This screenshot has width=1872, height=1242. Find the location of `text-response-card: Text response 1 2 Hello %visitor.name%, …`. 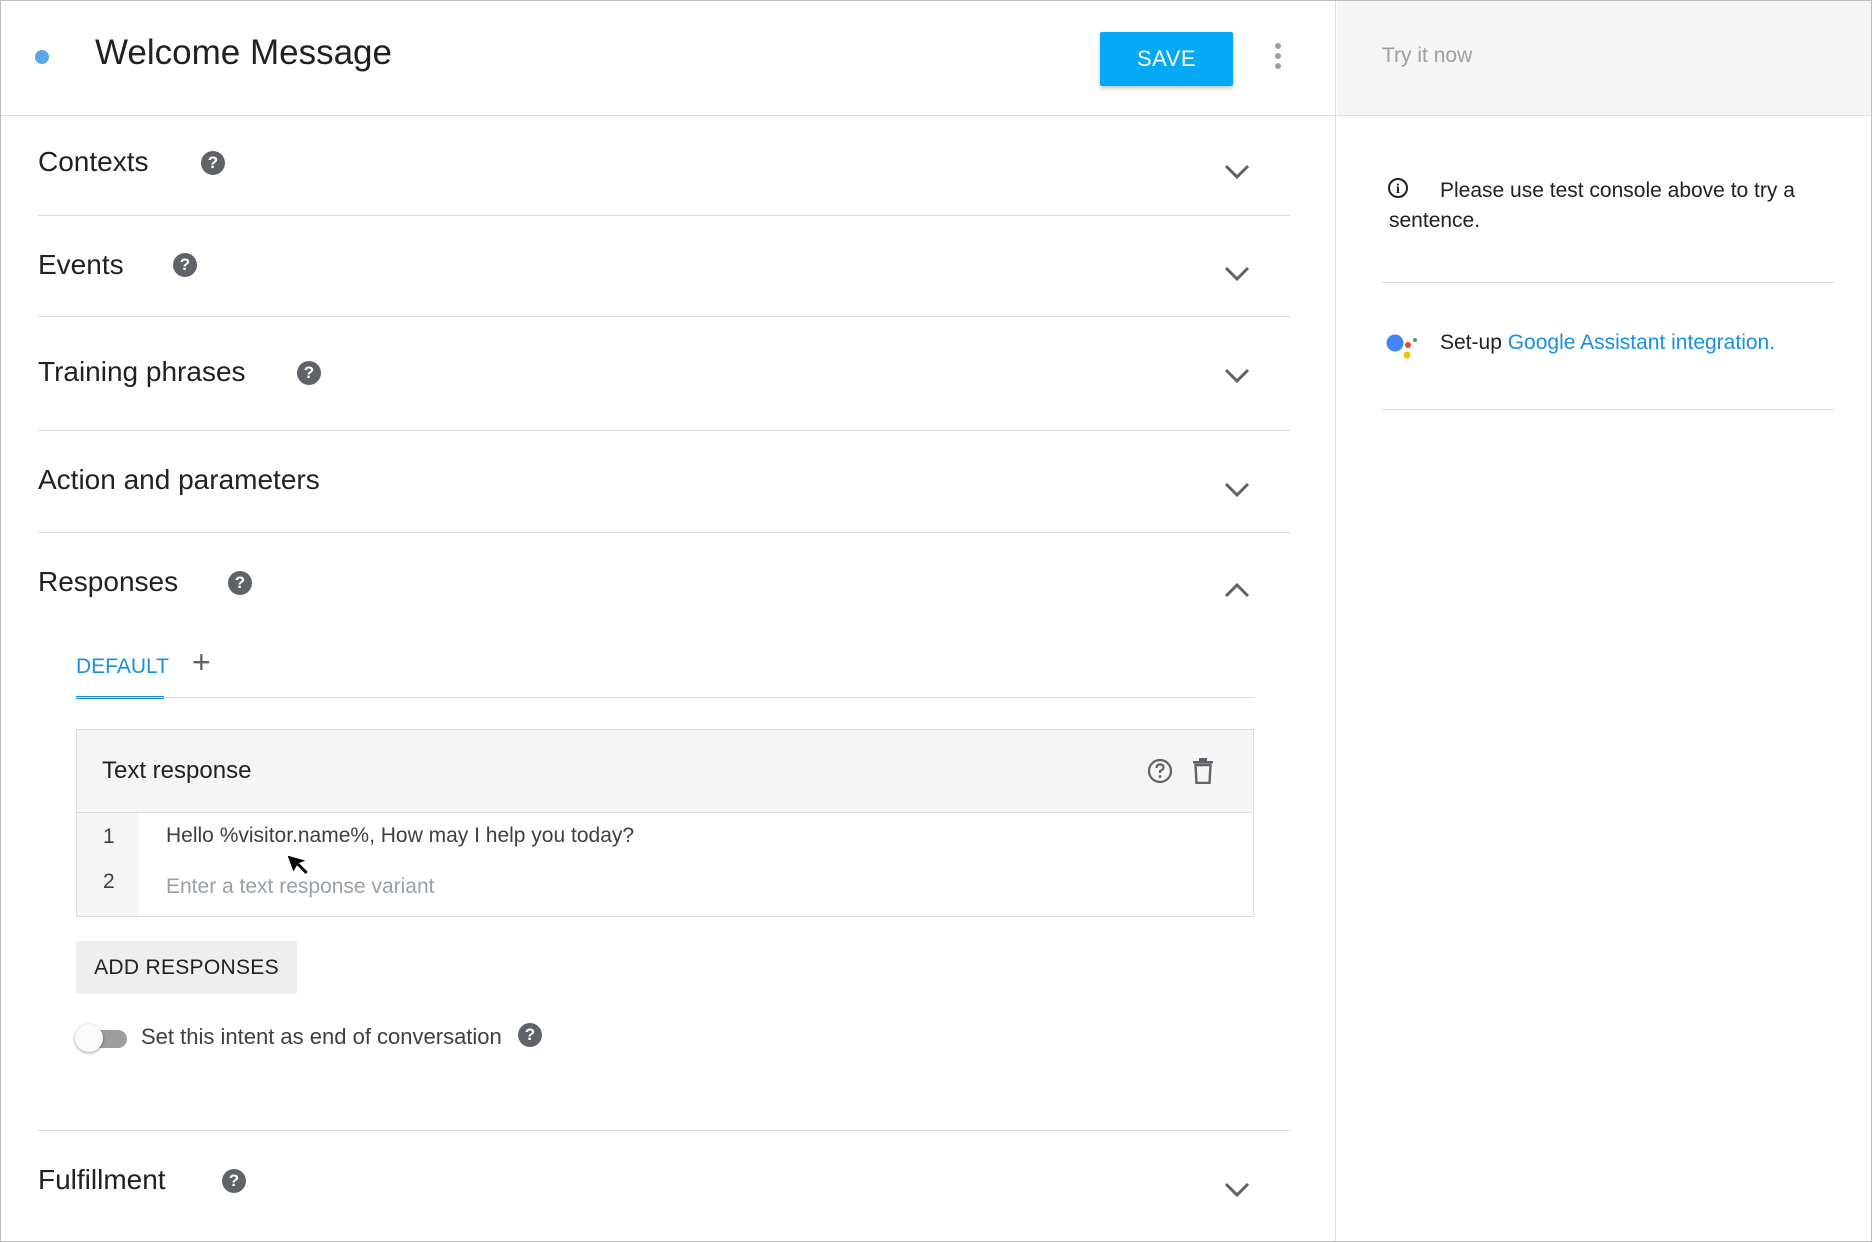

text-response-card: Text response 1 2 Hello %visitor.name%, … is located at coordinates (665, 823).